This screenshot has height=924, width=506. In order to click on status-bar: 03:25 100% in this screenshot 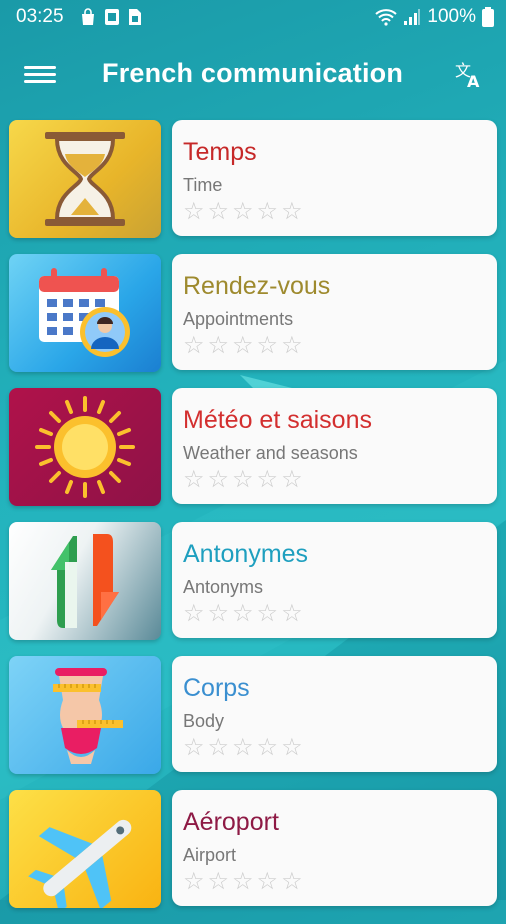, I will do `click(253, 17)`.